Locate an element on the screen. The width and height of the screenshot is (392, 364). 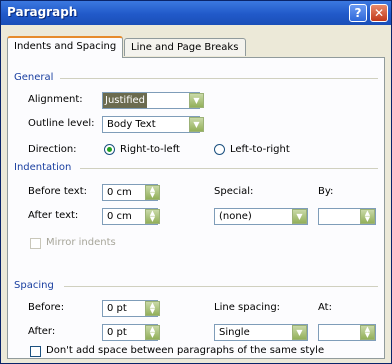
mirror-indents-checkbox is located at coordinates (35, 243).